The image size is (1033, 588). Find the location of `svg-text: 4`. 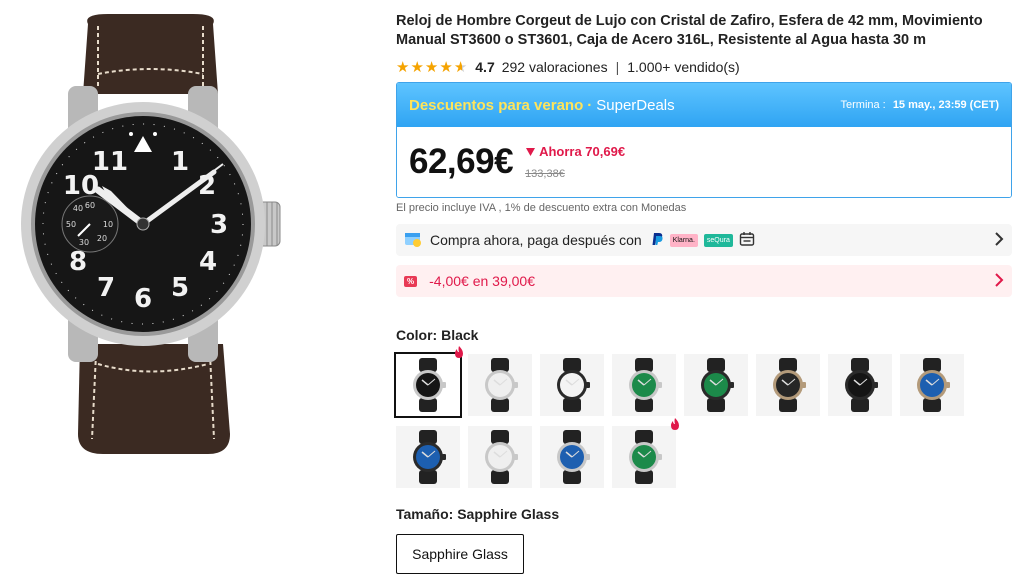

svg-text: 4 is located at coordinates (208, 262).